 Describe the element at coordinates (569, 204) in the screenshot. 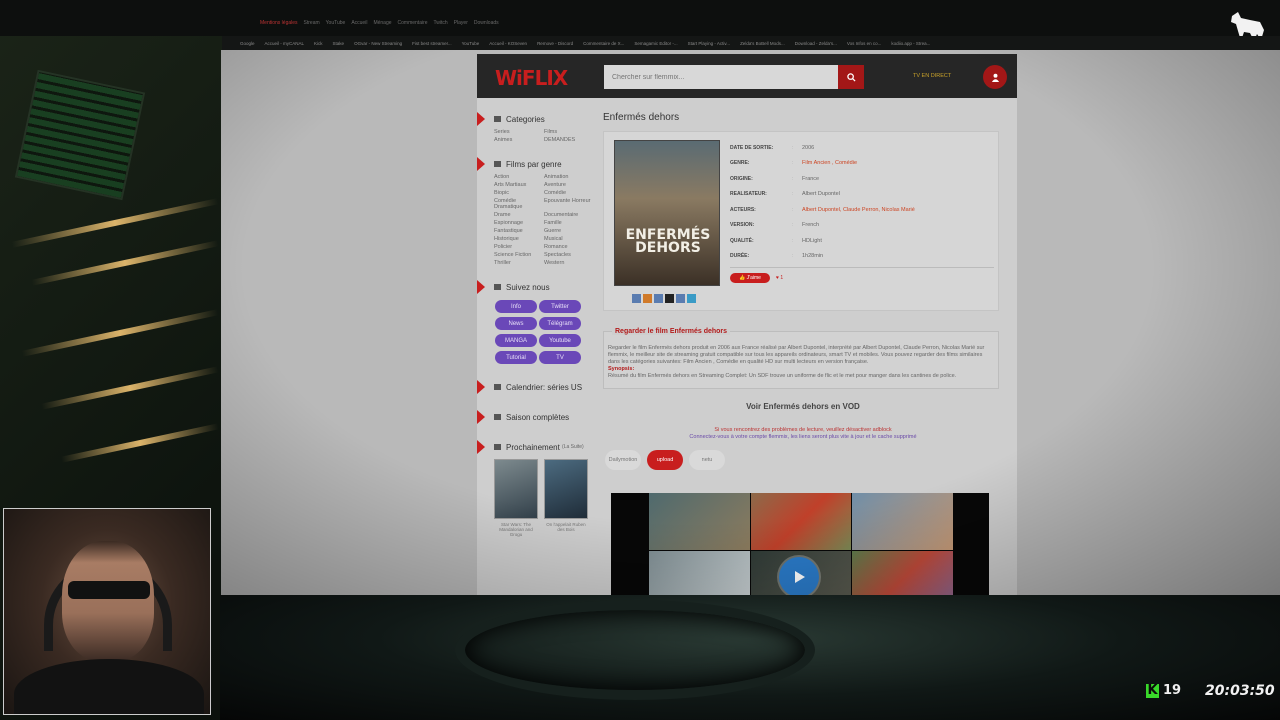

I see `genre-link: Epouvante Horreur` at that location.